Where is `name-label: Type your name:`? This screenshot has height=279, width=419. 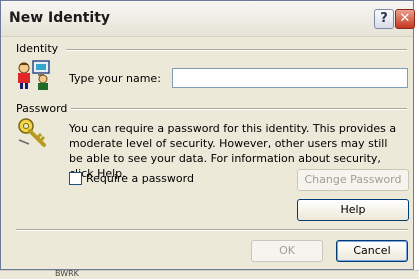
name-label: Type your name: is located at coordinates (115, 78).